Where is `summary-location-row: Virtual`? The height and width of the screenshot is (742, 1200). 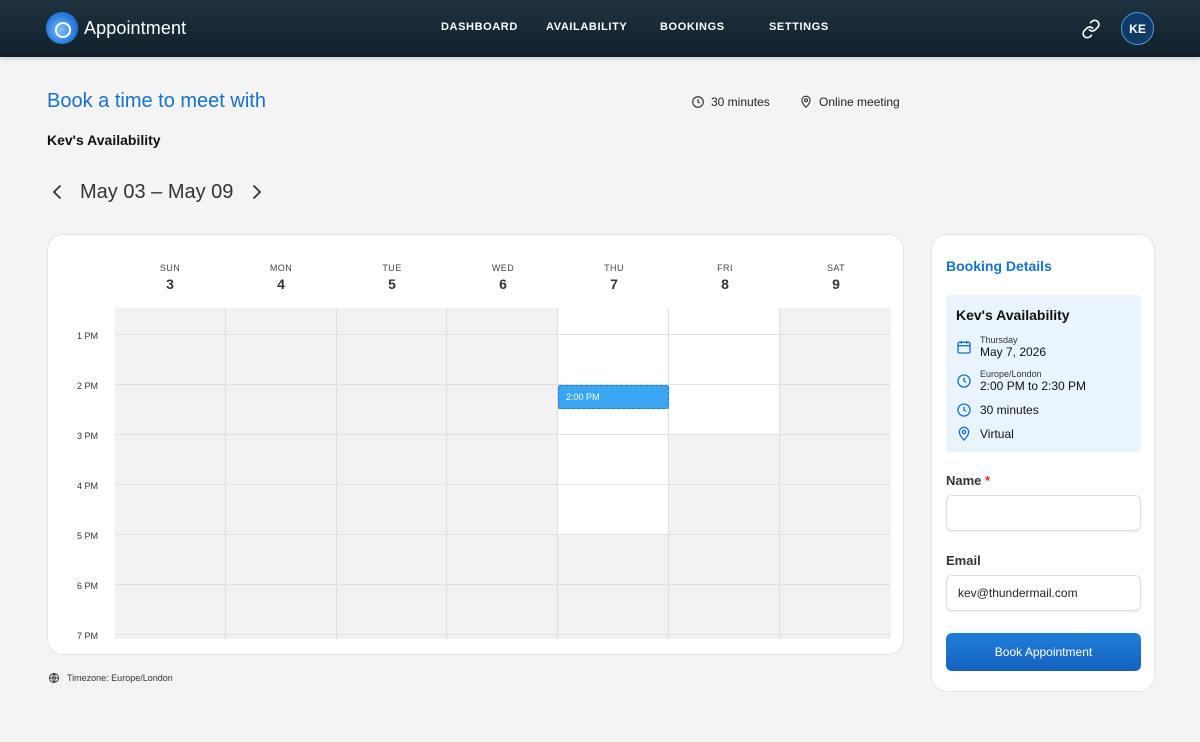
summary-location-row: Virtual is located at coordinates (985, 434).